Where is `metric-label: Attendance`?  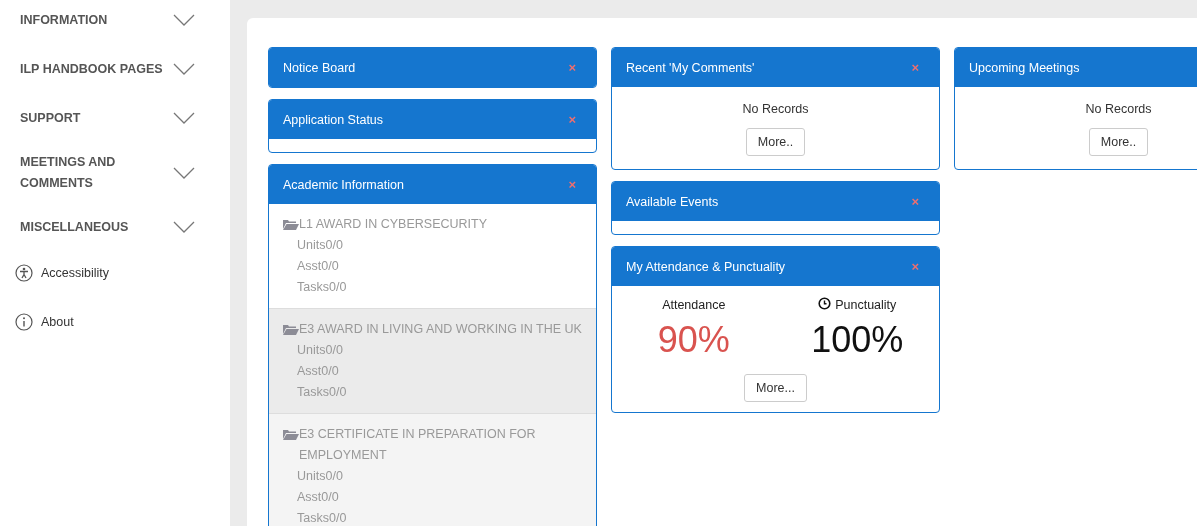
metric-label: Attendance is located at coordinates (694, 305).